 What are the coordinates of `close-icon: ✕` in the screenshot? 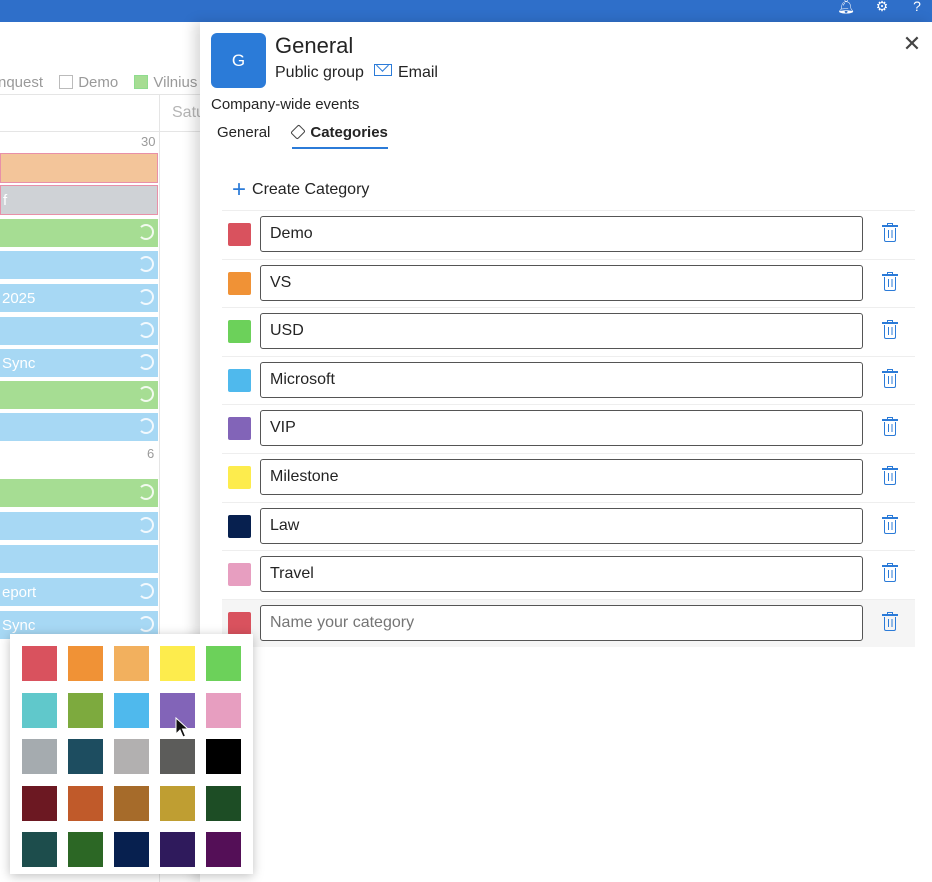 It's located at (912, 44).